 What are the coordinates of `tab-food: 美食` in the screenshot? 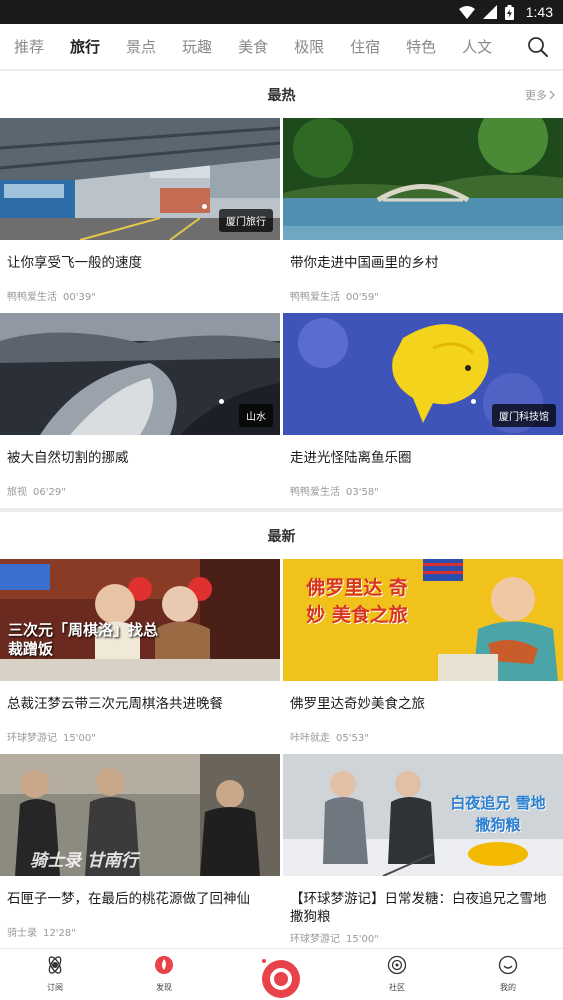 It's located at (253, 46).